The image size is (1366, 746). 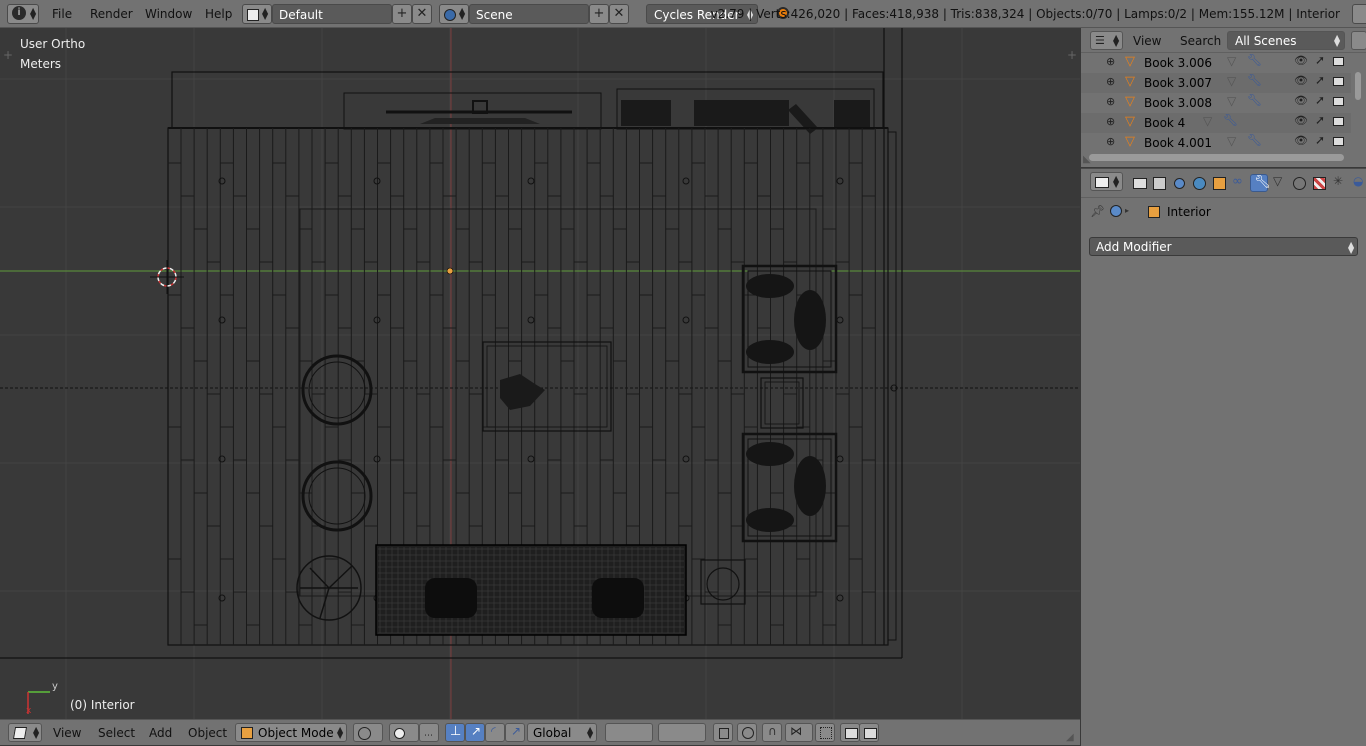 I want to click on scene-field: Scene, so click(x=529, y=14).